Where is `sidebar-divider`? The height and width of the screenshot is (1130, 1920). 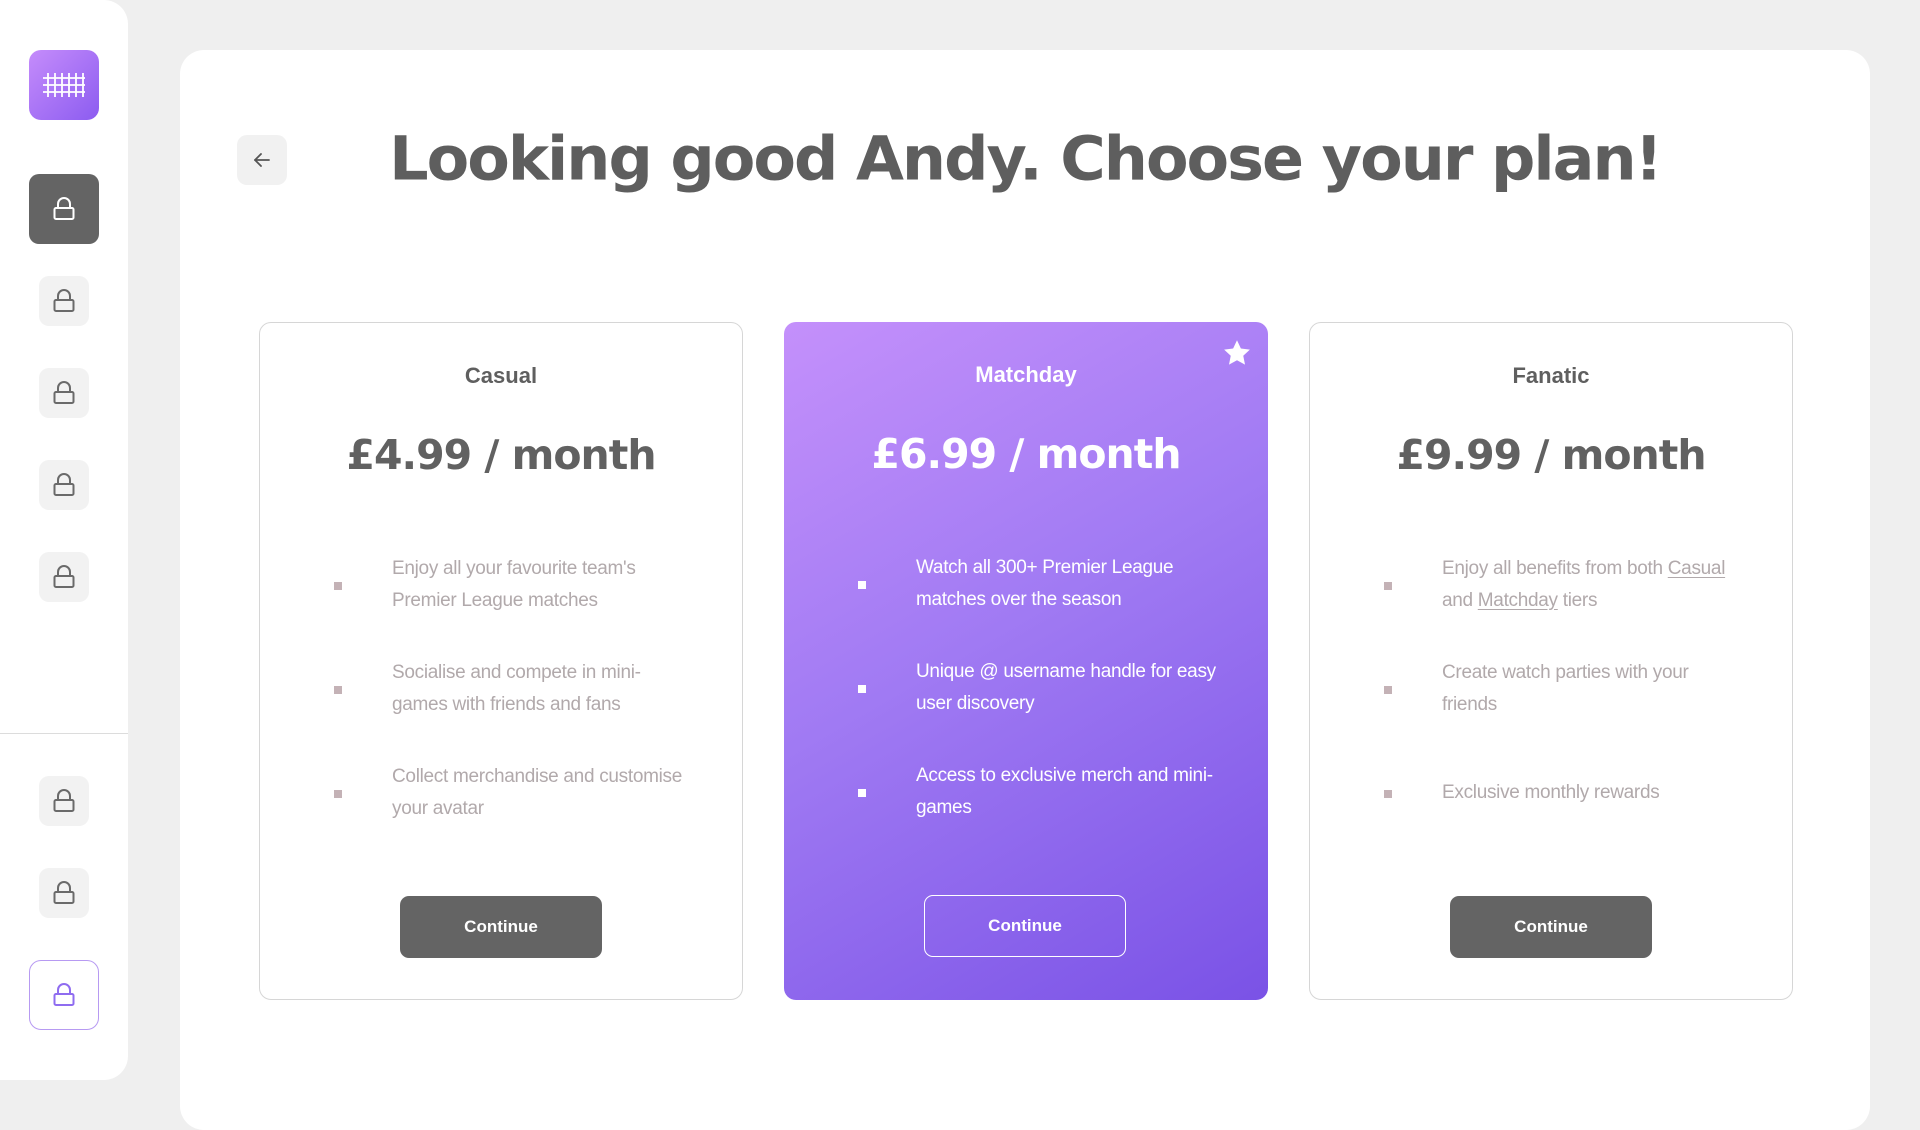 sidebar-divider is located at coordinates (64, 733).